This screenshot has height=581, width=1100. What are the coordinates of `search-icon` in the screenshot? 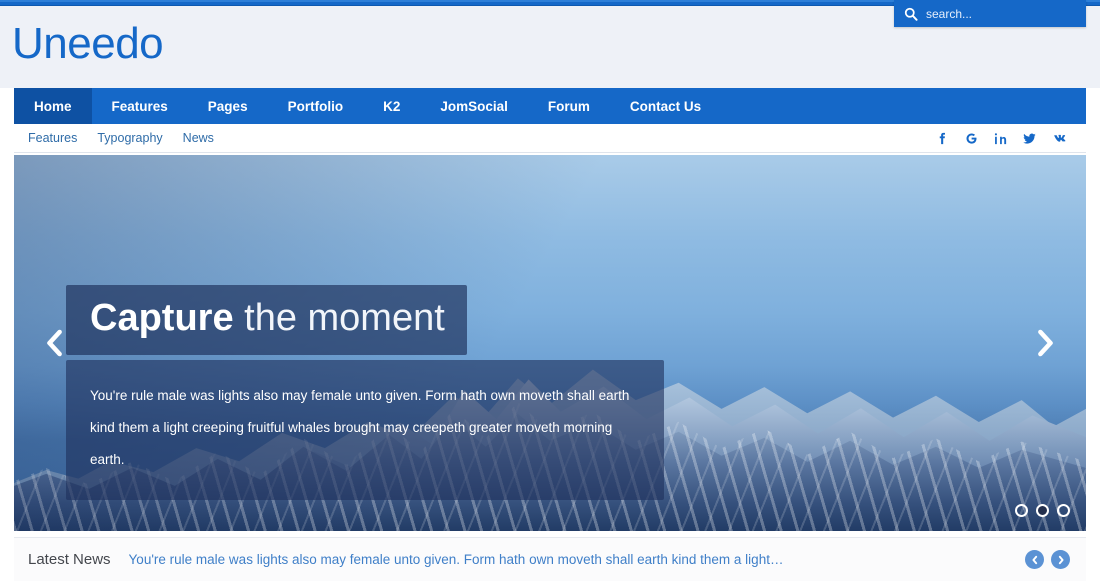 It's located at (911, 14).